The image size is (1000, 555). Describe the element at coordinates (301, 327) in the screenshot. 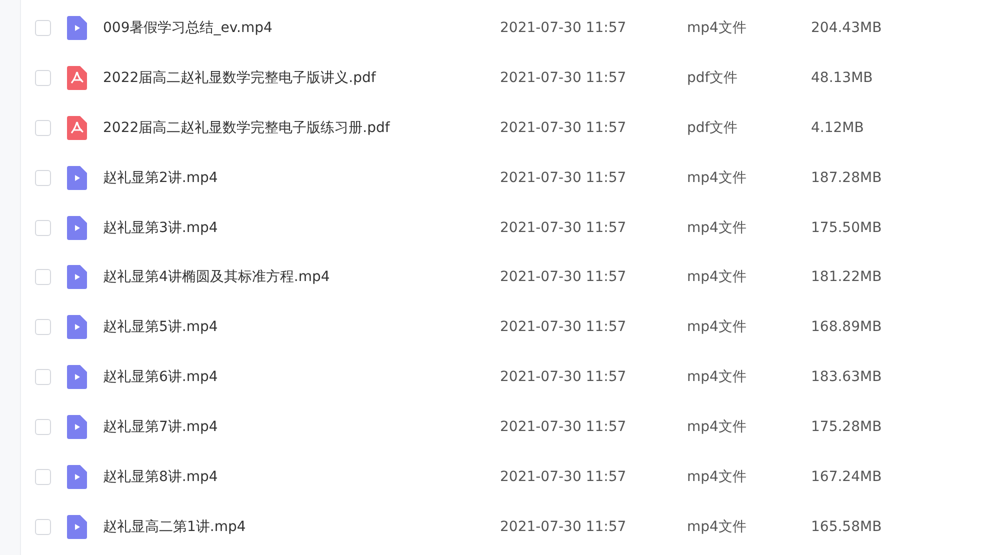

I see `file-name: 赵礼显第5讲.mp4` at that location.